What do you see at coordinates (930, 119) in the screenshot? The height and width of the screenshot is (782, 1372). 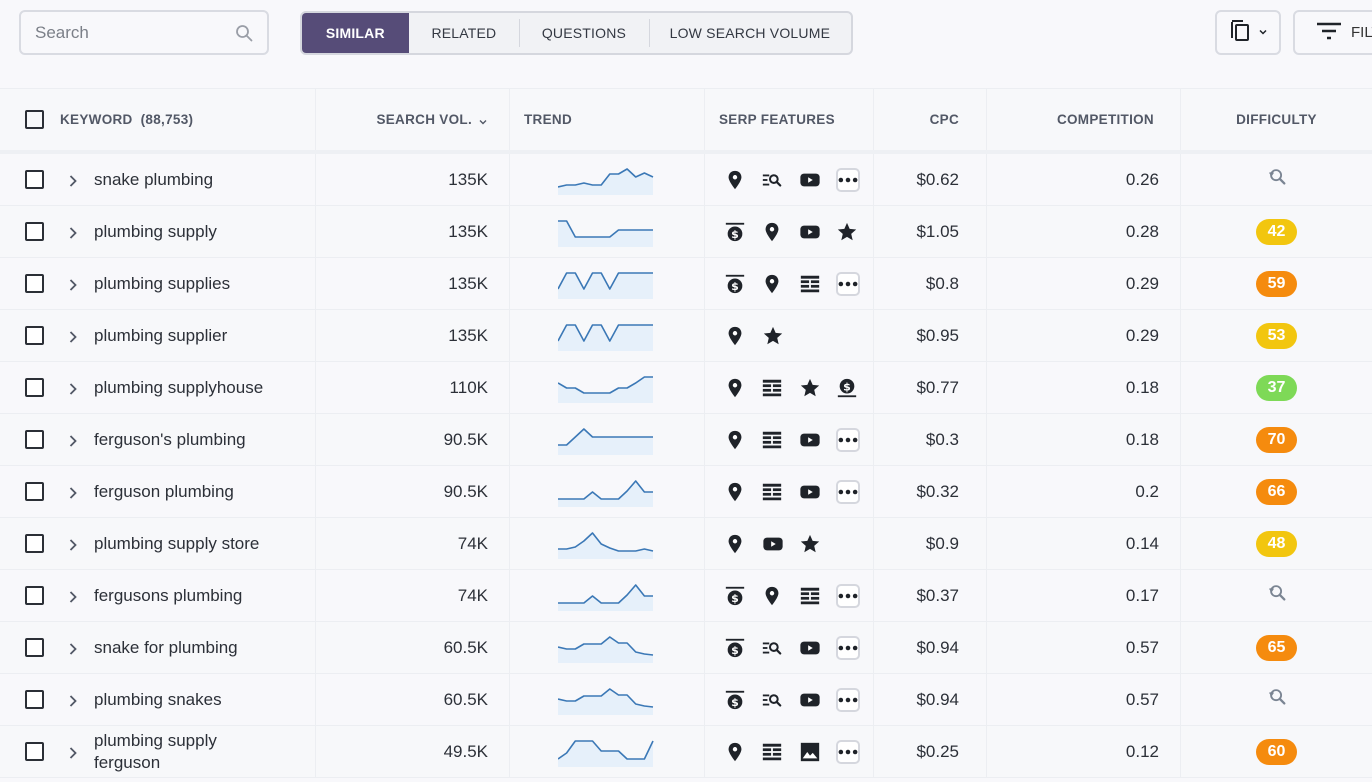 I see `header-cpc: CPC` at bounding box center [930, 119].